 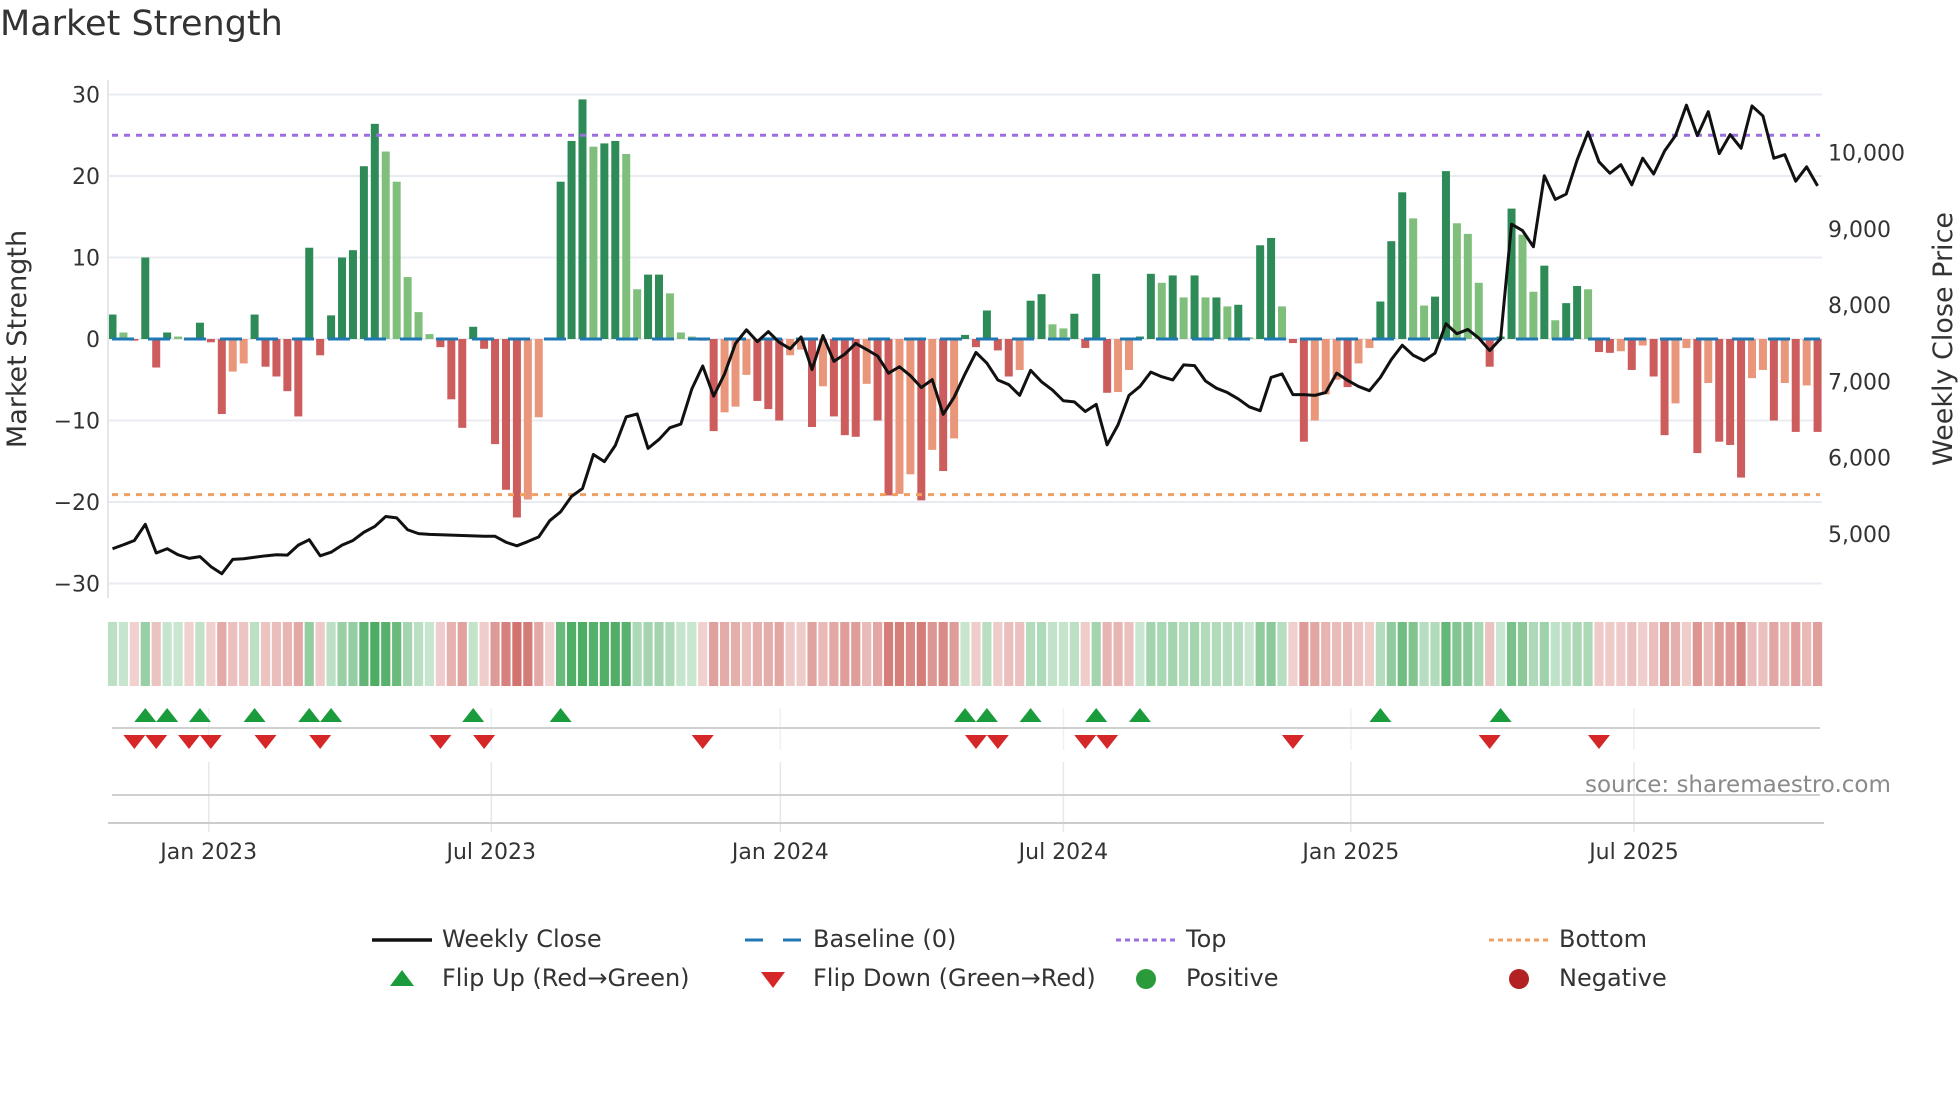 What do you see at coordinates (773, 940) in the screenshot?
I see `legend-baseline-icon` at bounding box center [773, 940].